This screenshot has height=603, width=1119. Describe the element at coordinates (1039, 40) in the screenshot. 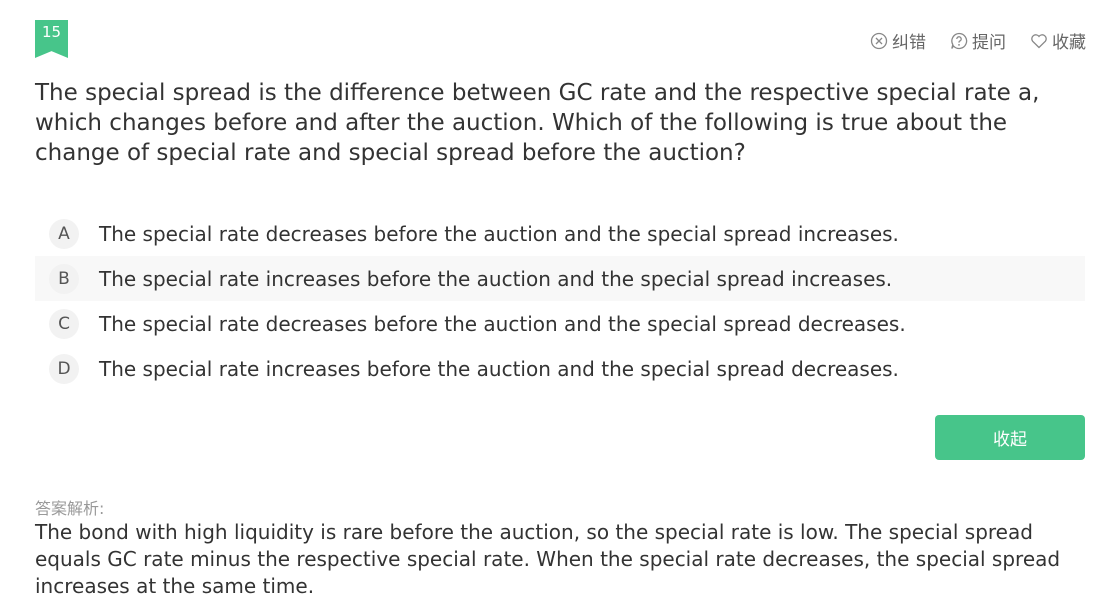

I see `heart-icon` at that location.